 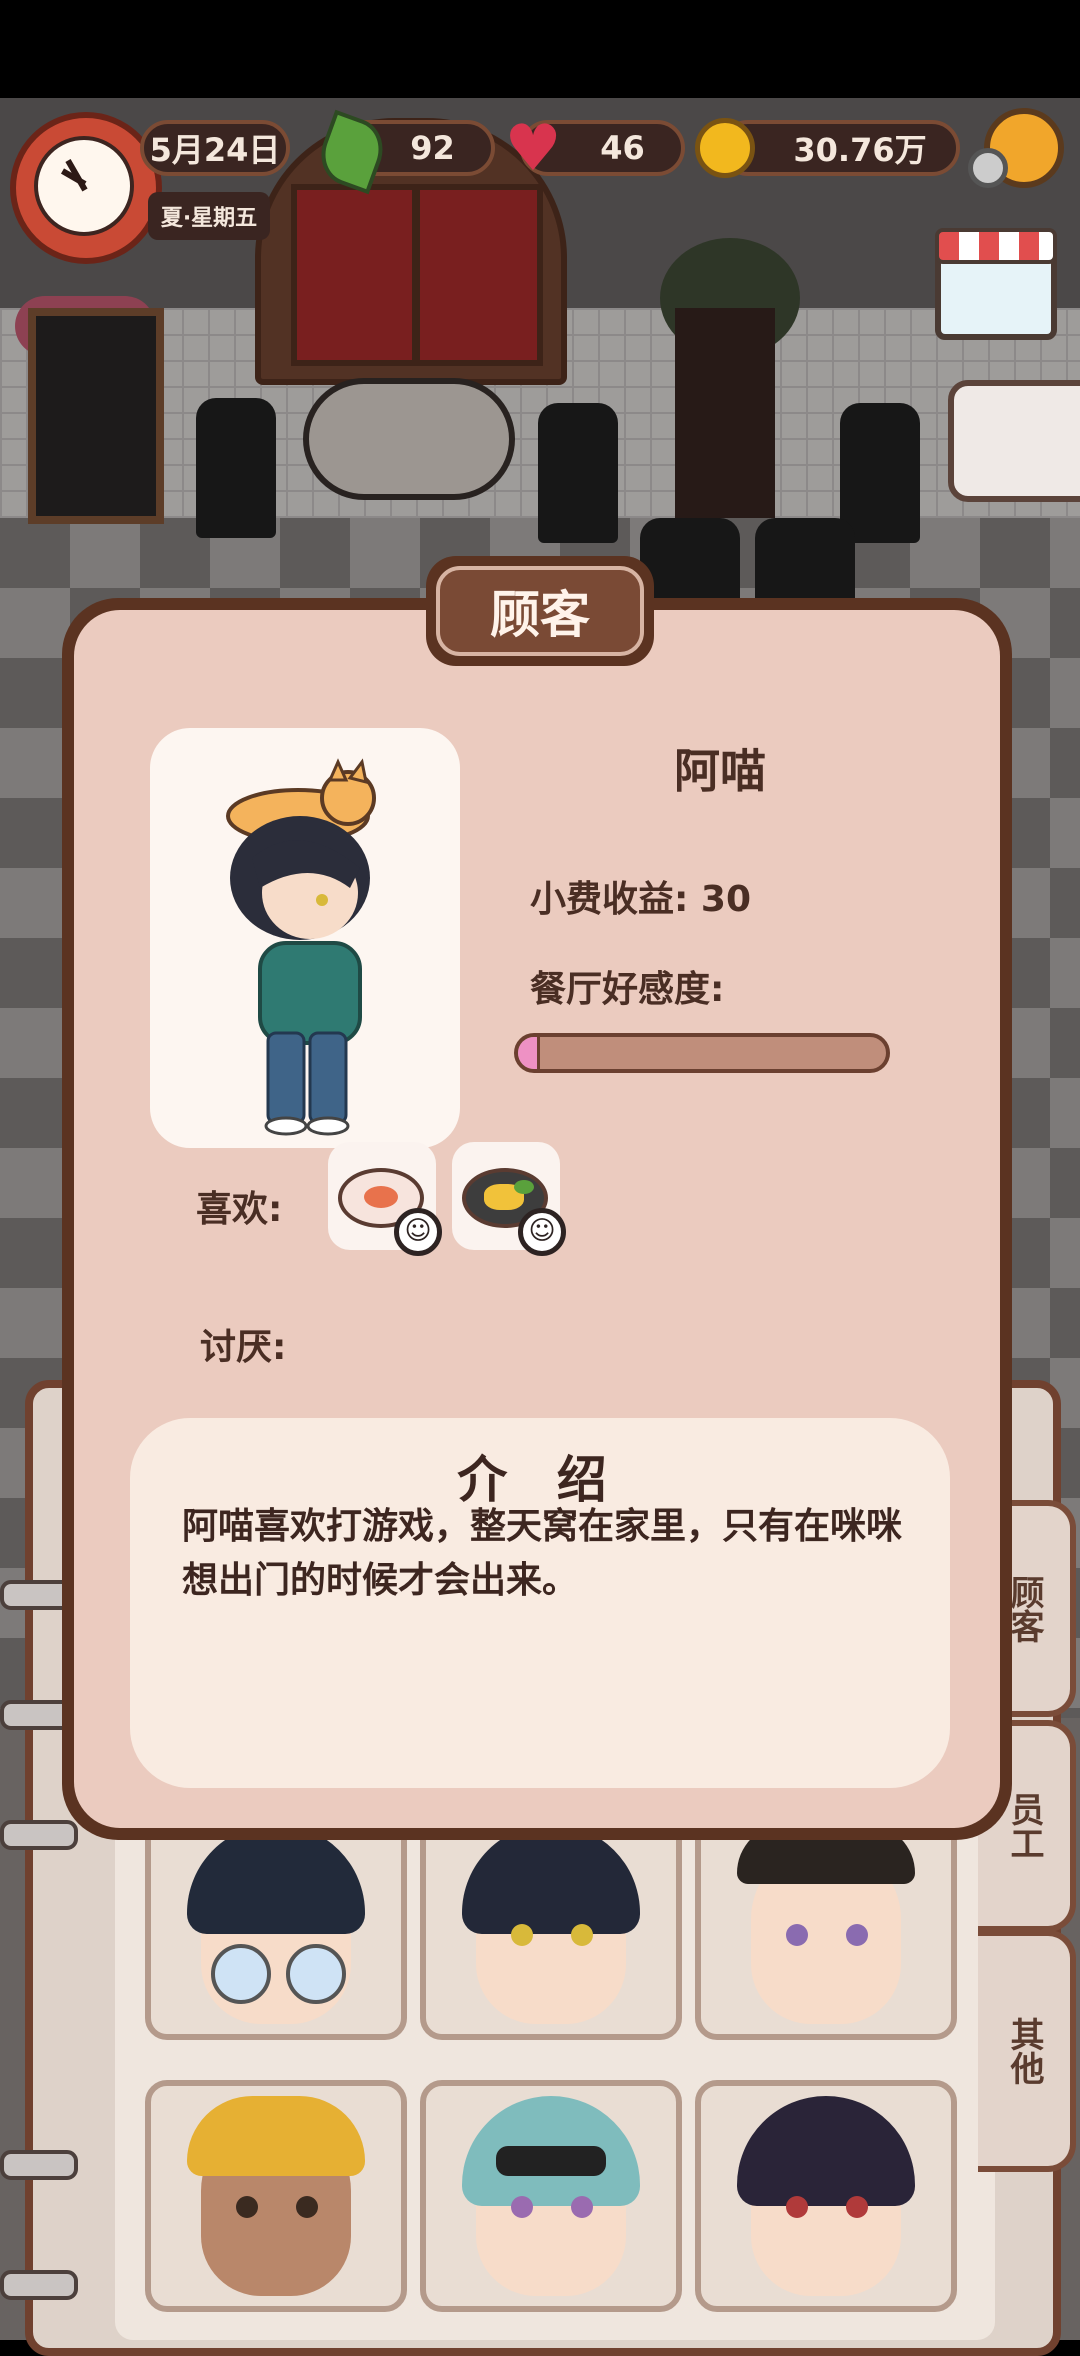 What do you see at coordinates (533, 149) in the screenshot?
I see `heart-icon: ♥` at bounding box center [533, 149].